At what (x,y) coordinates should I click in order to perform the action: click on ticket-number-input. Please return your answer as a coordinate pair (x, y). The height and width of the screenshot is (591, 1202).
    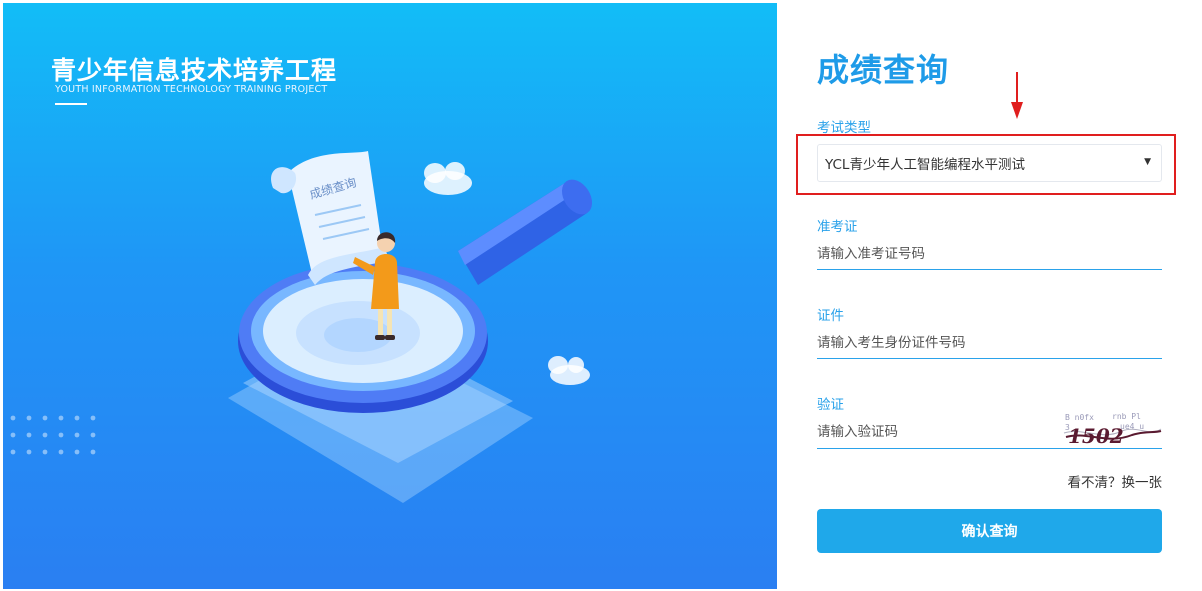
    Looking at the image, I should click on (989, 254).